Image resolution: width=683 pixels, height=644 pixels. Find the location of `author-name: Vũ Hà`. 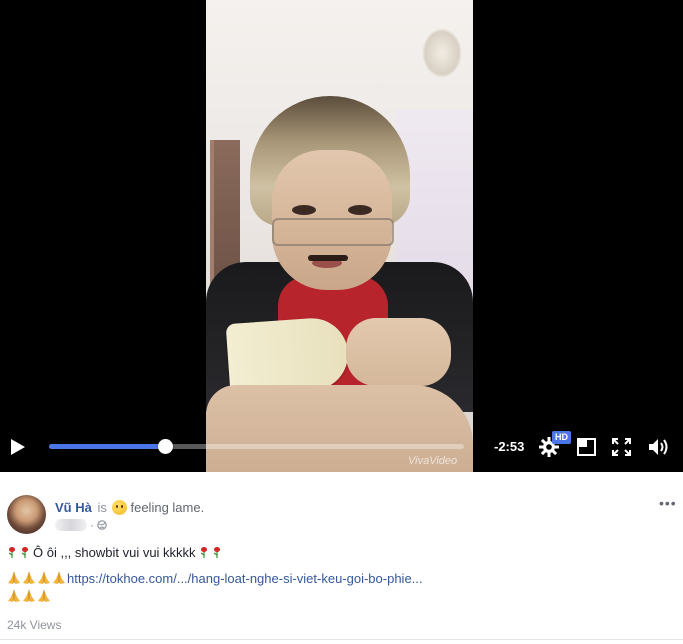

author-name: Vũ Hà is located at coordinates (73, 507).